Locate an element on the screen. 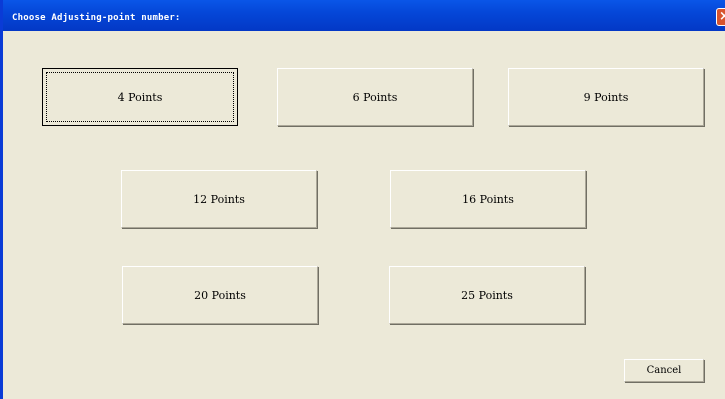 The height and width of the screenshot is (399, 725). button-label: 20 Points is located at coordinates (220, 295).